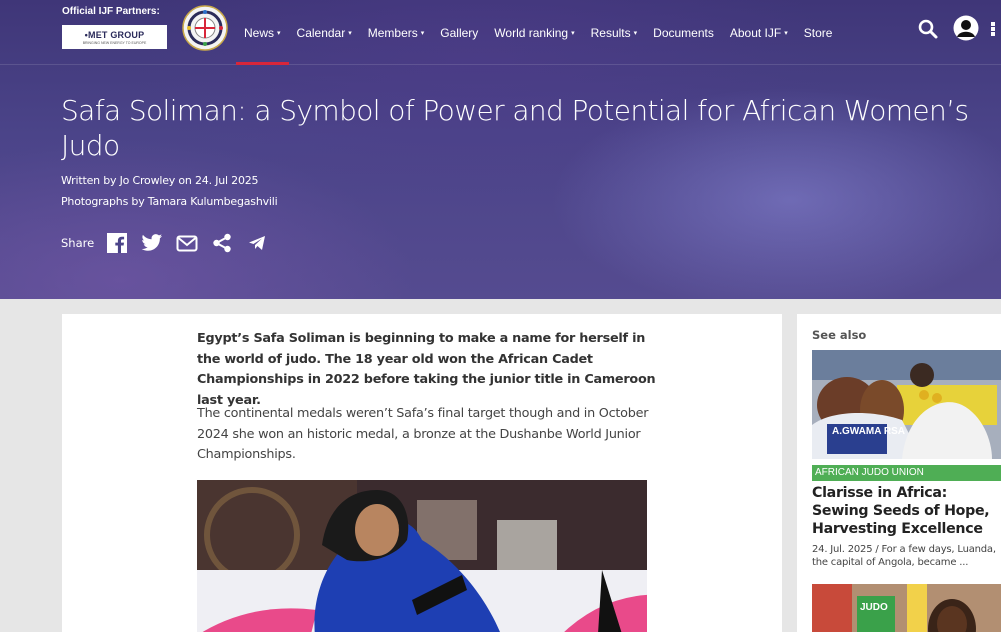 This screenshot has width=1001, height=632. I want to click on photographer-line: Photographs by Tamara Kulumbegashvili, so click(169, 201).